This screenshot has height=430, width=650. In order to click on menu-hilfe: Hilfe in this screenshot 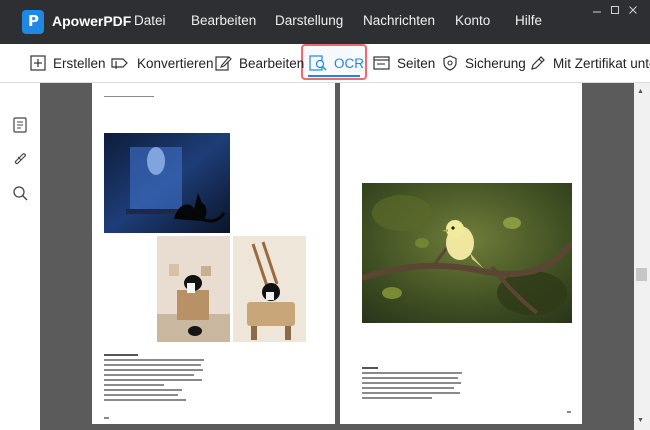, I will do `click(528, 20)`.